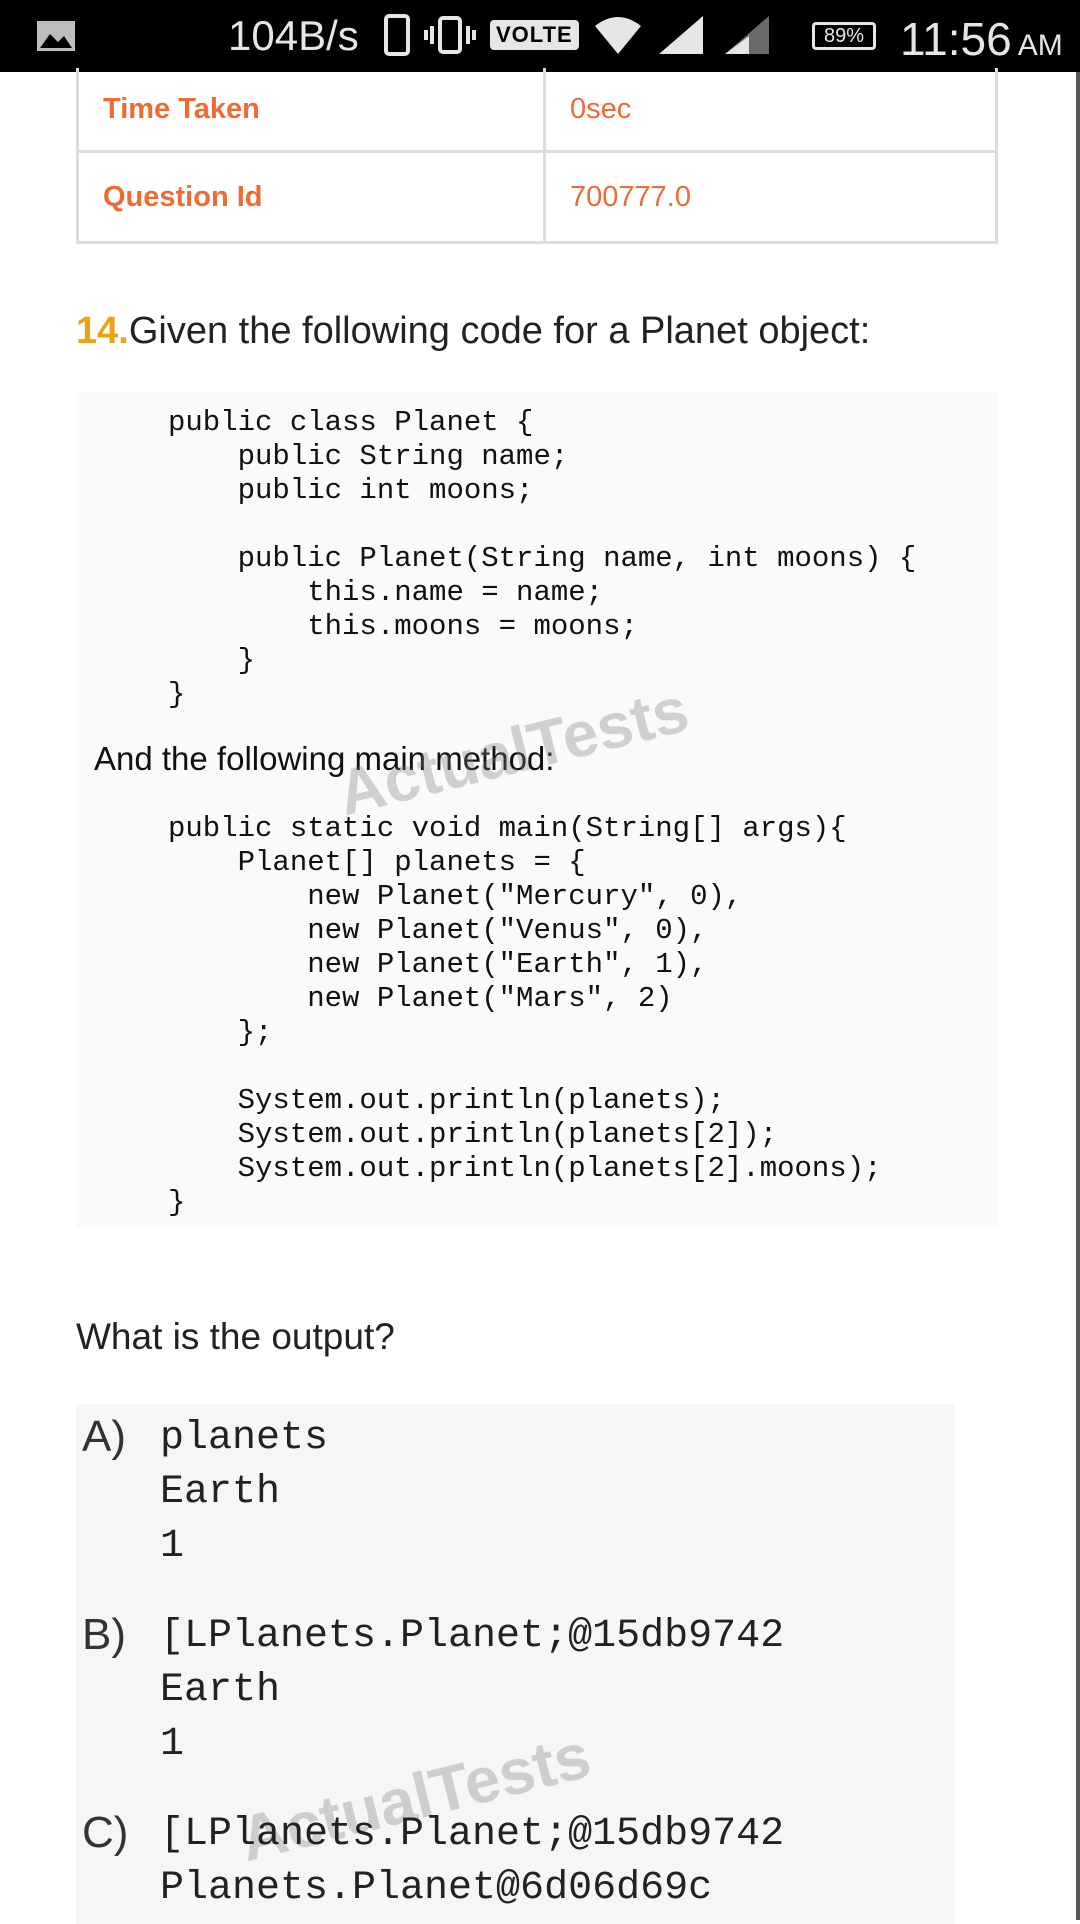 The image size is (1080, 1924). Describe the element at coordinates (617, 35) in the screenshot. I see `wifi-icon` at that location.